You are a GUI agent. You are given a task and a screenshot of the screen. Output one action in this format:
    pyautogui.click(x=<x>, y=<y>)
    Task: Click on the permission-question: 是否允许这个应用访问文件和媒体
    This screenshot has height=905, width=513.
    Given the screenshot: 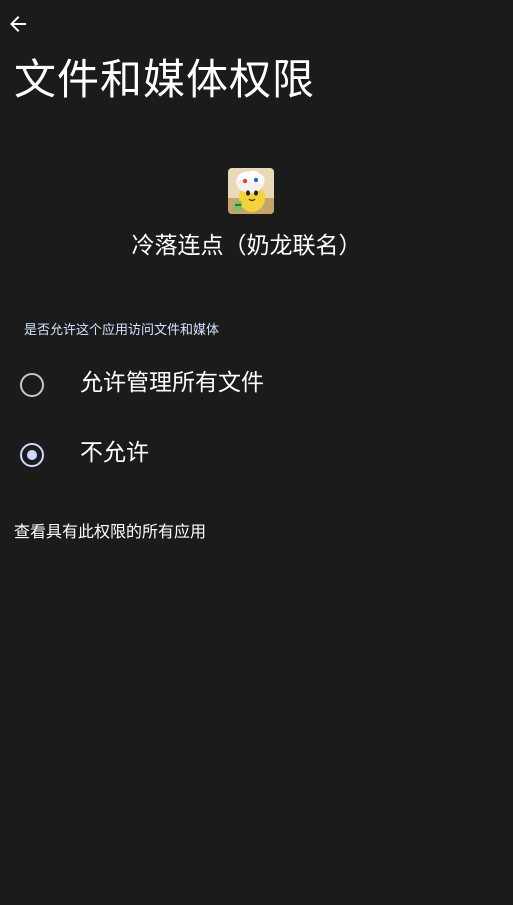 What is the action you would take?
    pyautogui.click(x=122, y=330)
    